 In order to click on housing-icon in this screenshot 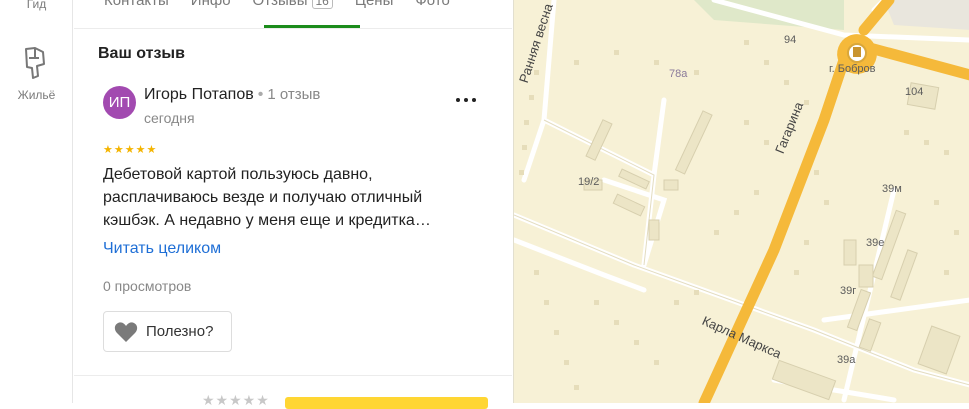, I will do `click(34, 63)`.